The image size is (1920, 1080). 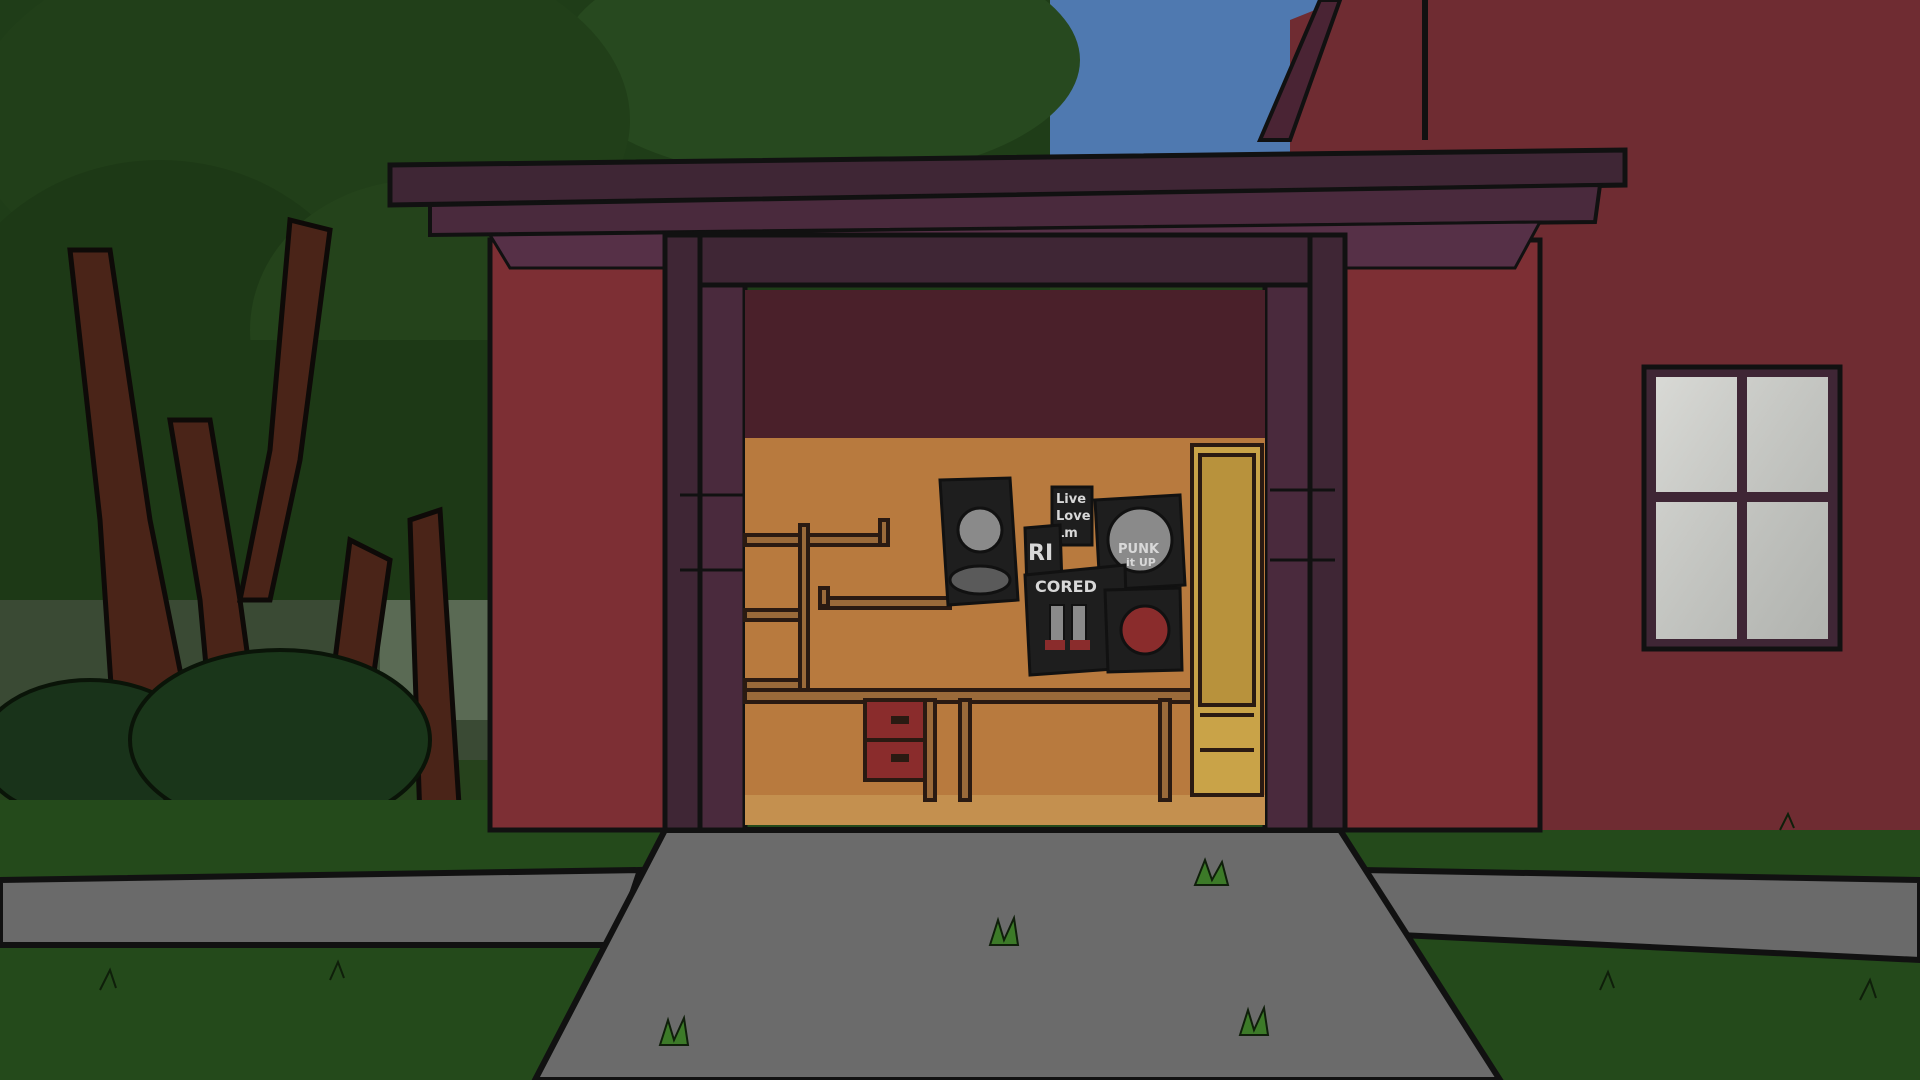 What do you see at coordinates (1005, 810) in the screenshot?
I see `garage-floor` at bounding box center [1005, 810].